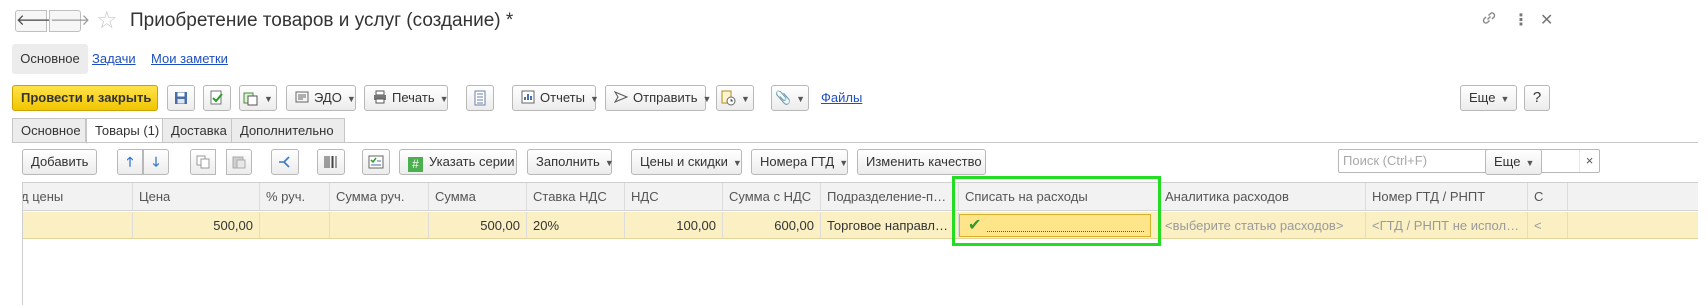 This screenshot has height=305, width=1708. What do you see at coordinates (107, 20) in the screenshot?
I see `favorite-star-icon: ☆` at bounding box center [107, 20].